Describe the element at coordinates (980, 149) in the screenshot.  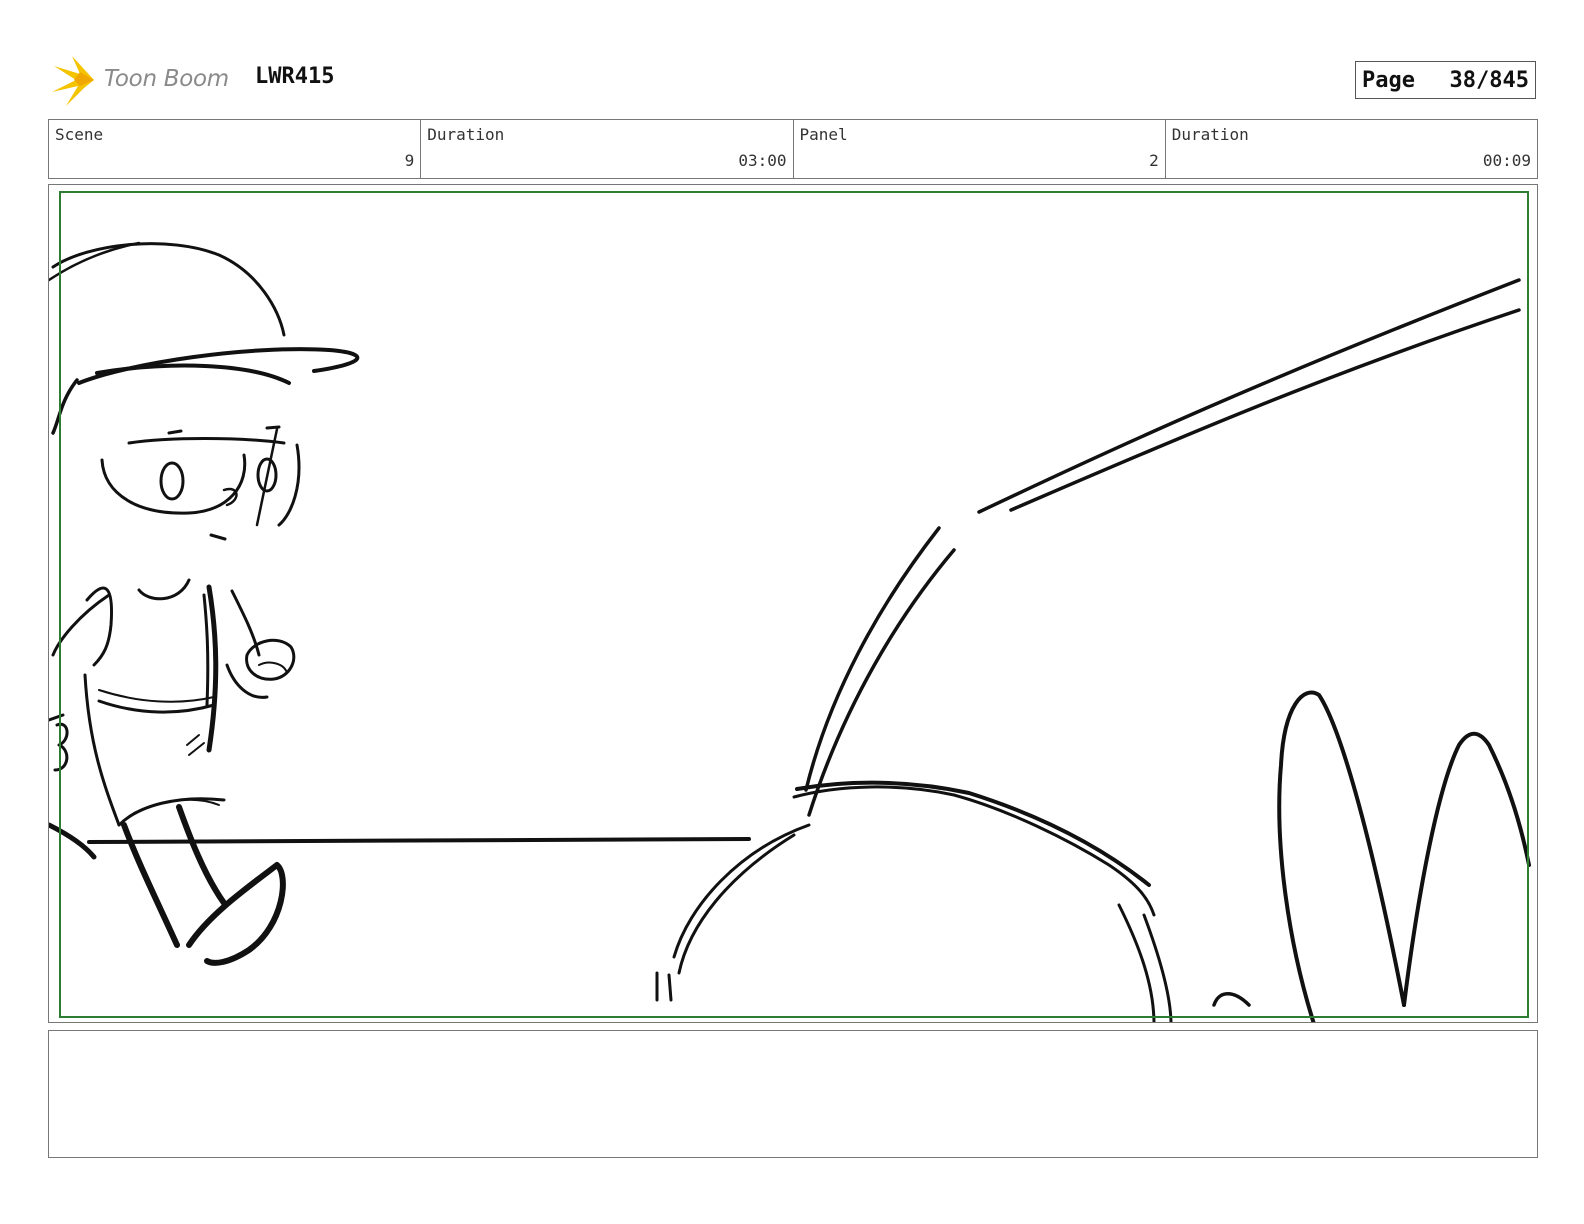
I see `panel-cell: Panel 2` at that location.